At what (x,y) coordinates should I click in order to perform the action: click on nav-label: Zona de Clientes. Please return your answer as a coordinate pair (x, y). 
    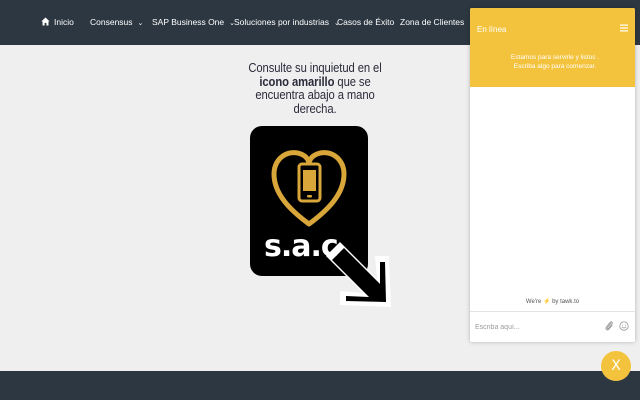
    Looking at the image, I should click on (432, 22).